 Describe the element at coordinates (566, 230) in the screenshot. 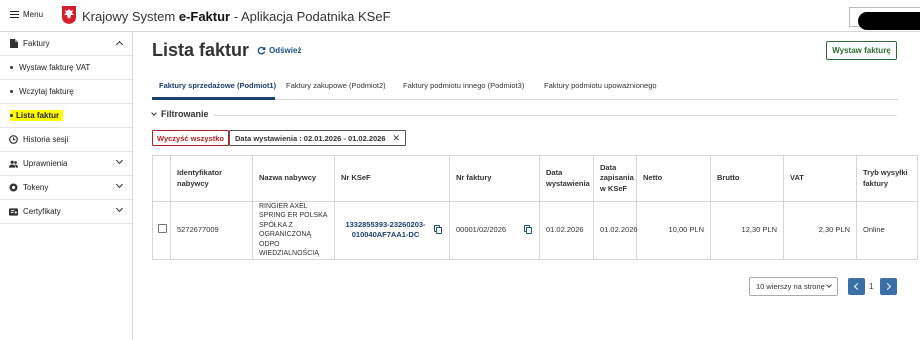

I see `issue-date-cell: 01.02.2026` at that location.